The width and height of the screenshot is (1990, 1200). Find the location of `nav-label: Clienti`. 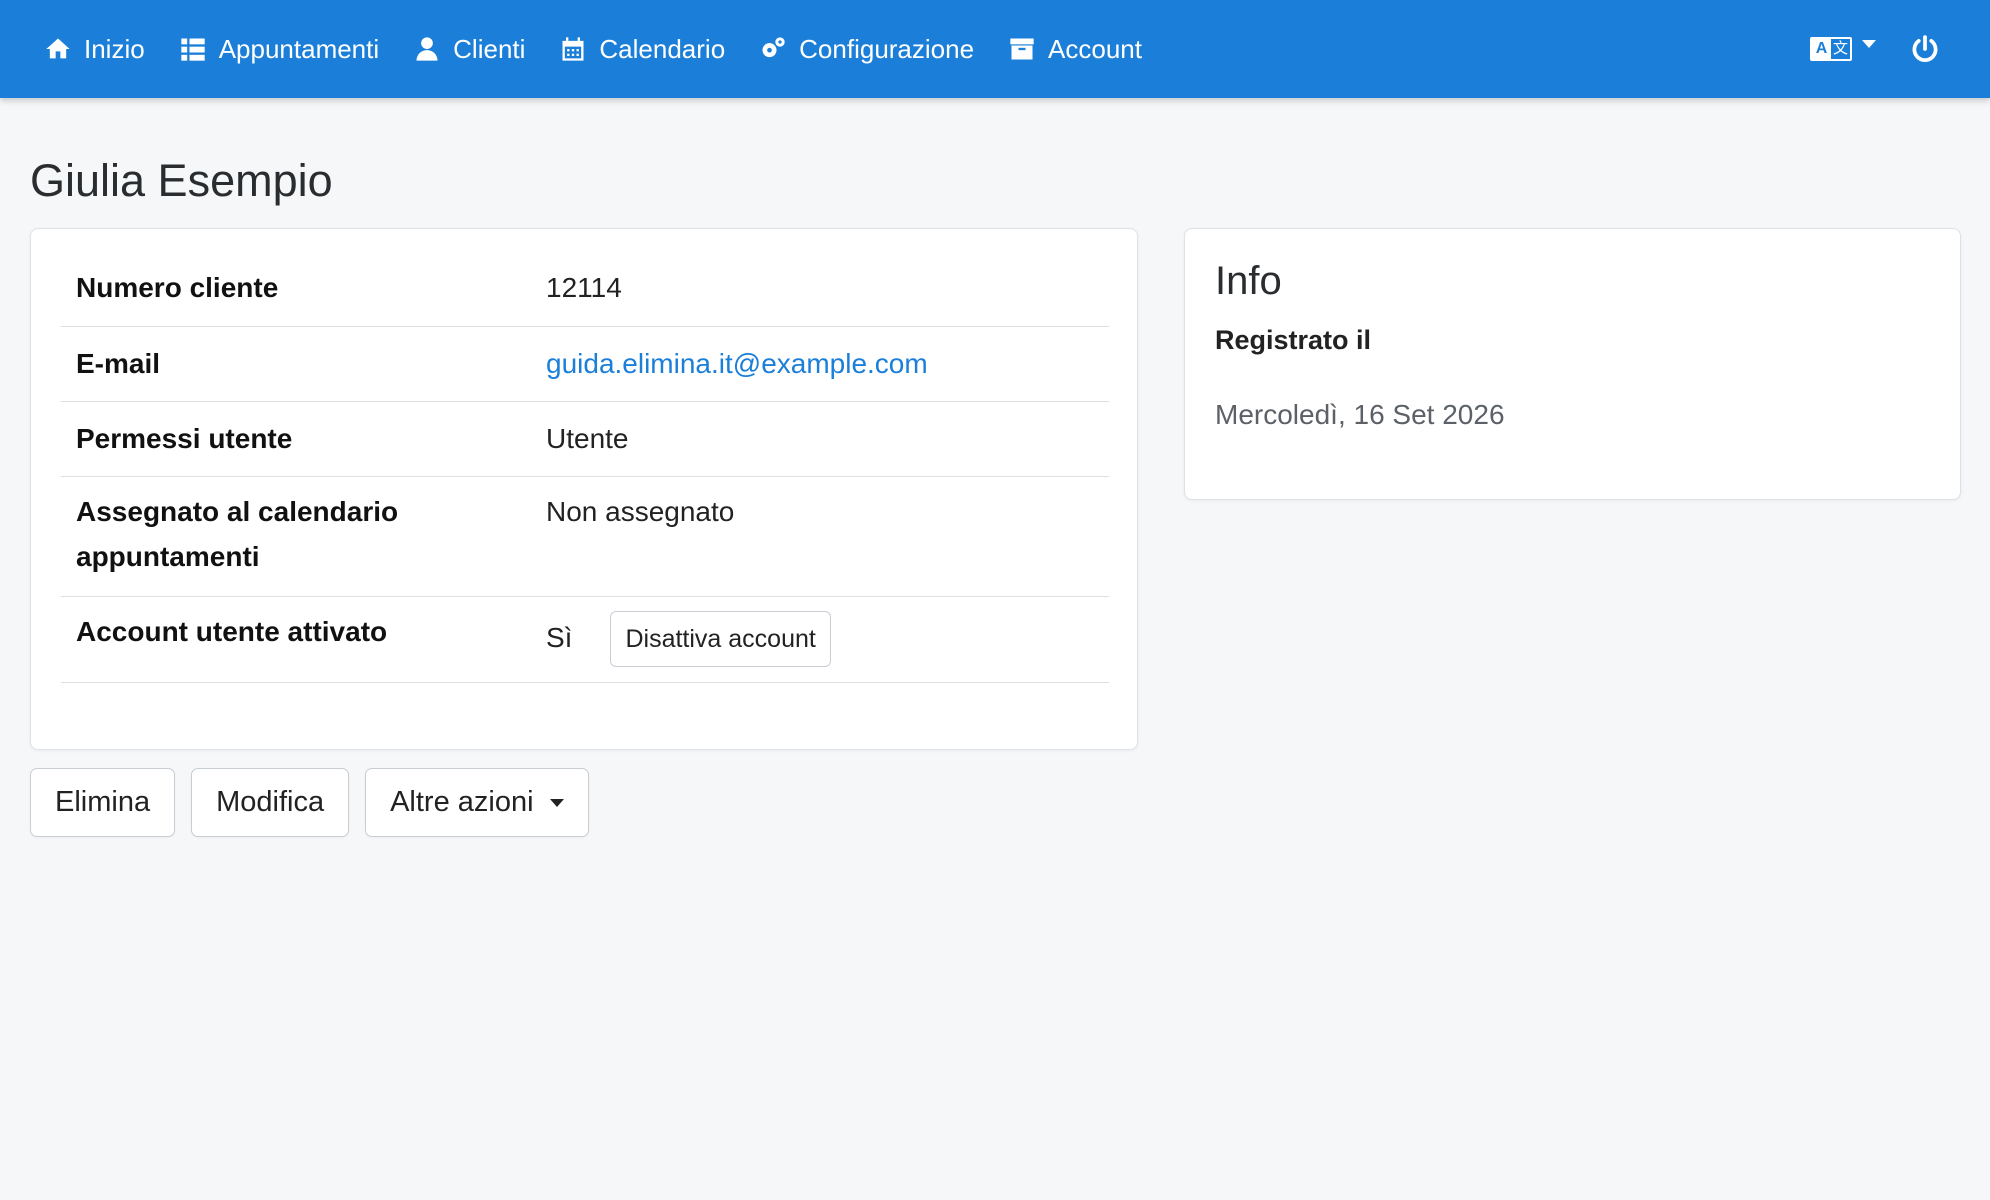

nav-label: Clienti is located at coordinates (489, 48).